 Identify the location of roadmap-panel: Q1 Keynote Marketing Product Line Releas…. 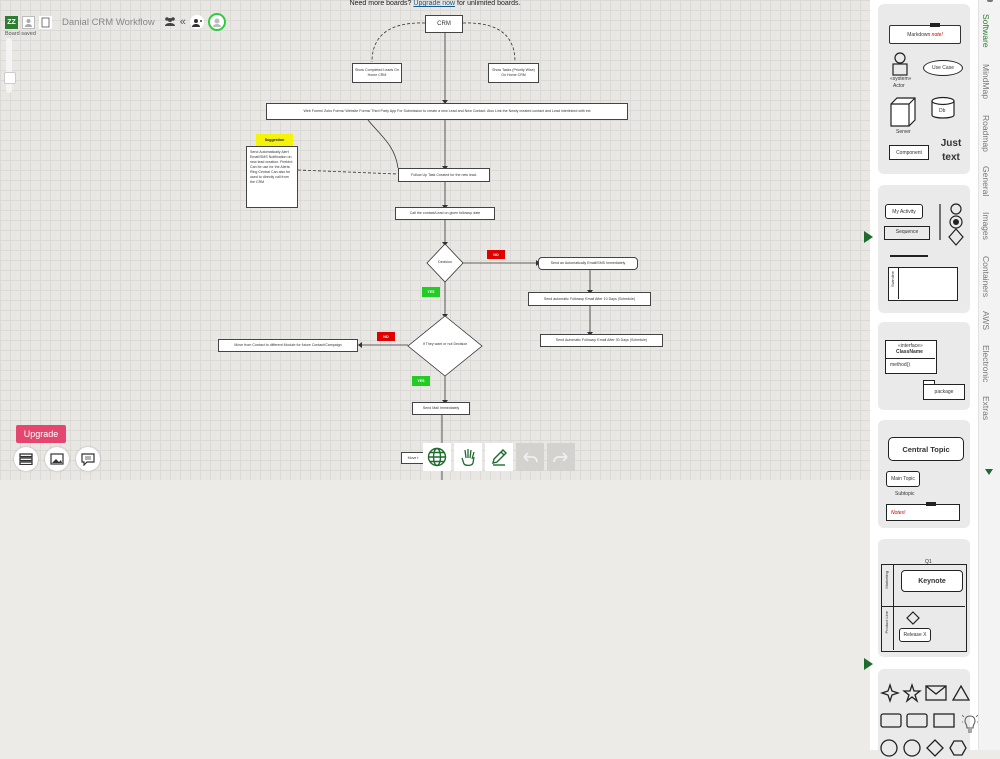
(924, 598).